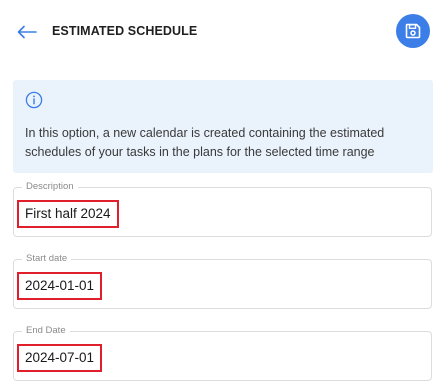 The width and height of the screenshot is (446, 381). I want to click on arrow-left-icon, so click(27, 32).